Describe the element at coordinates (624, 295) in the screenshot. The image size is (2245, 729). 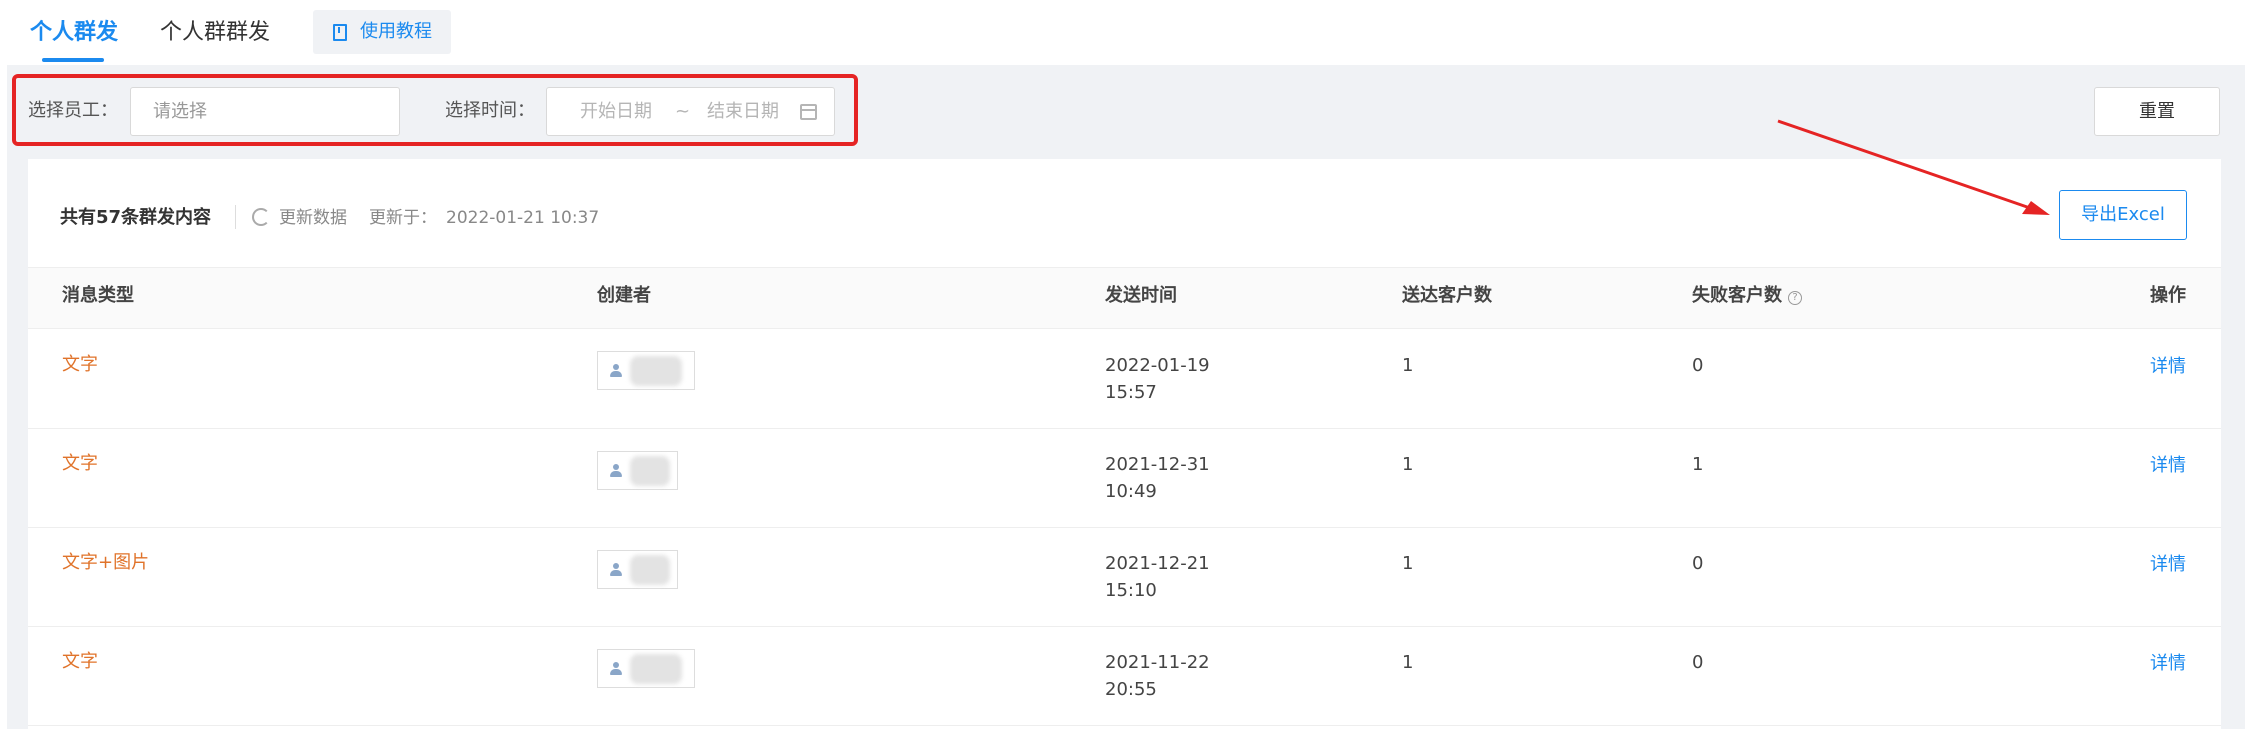
I see `header-creator: 创建者` at that location.